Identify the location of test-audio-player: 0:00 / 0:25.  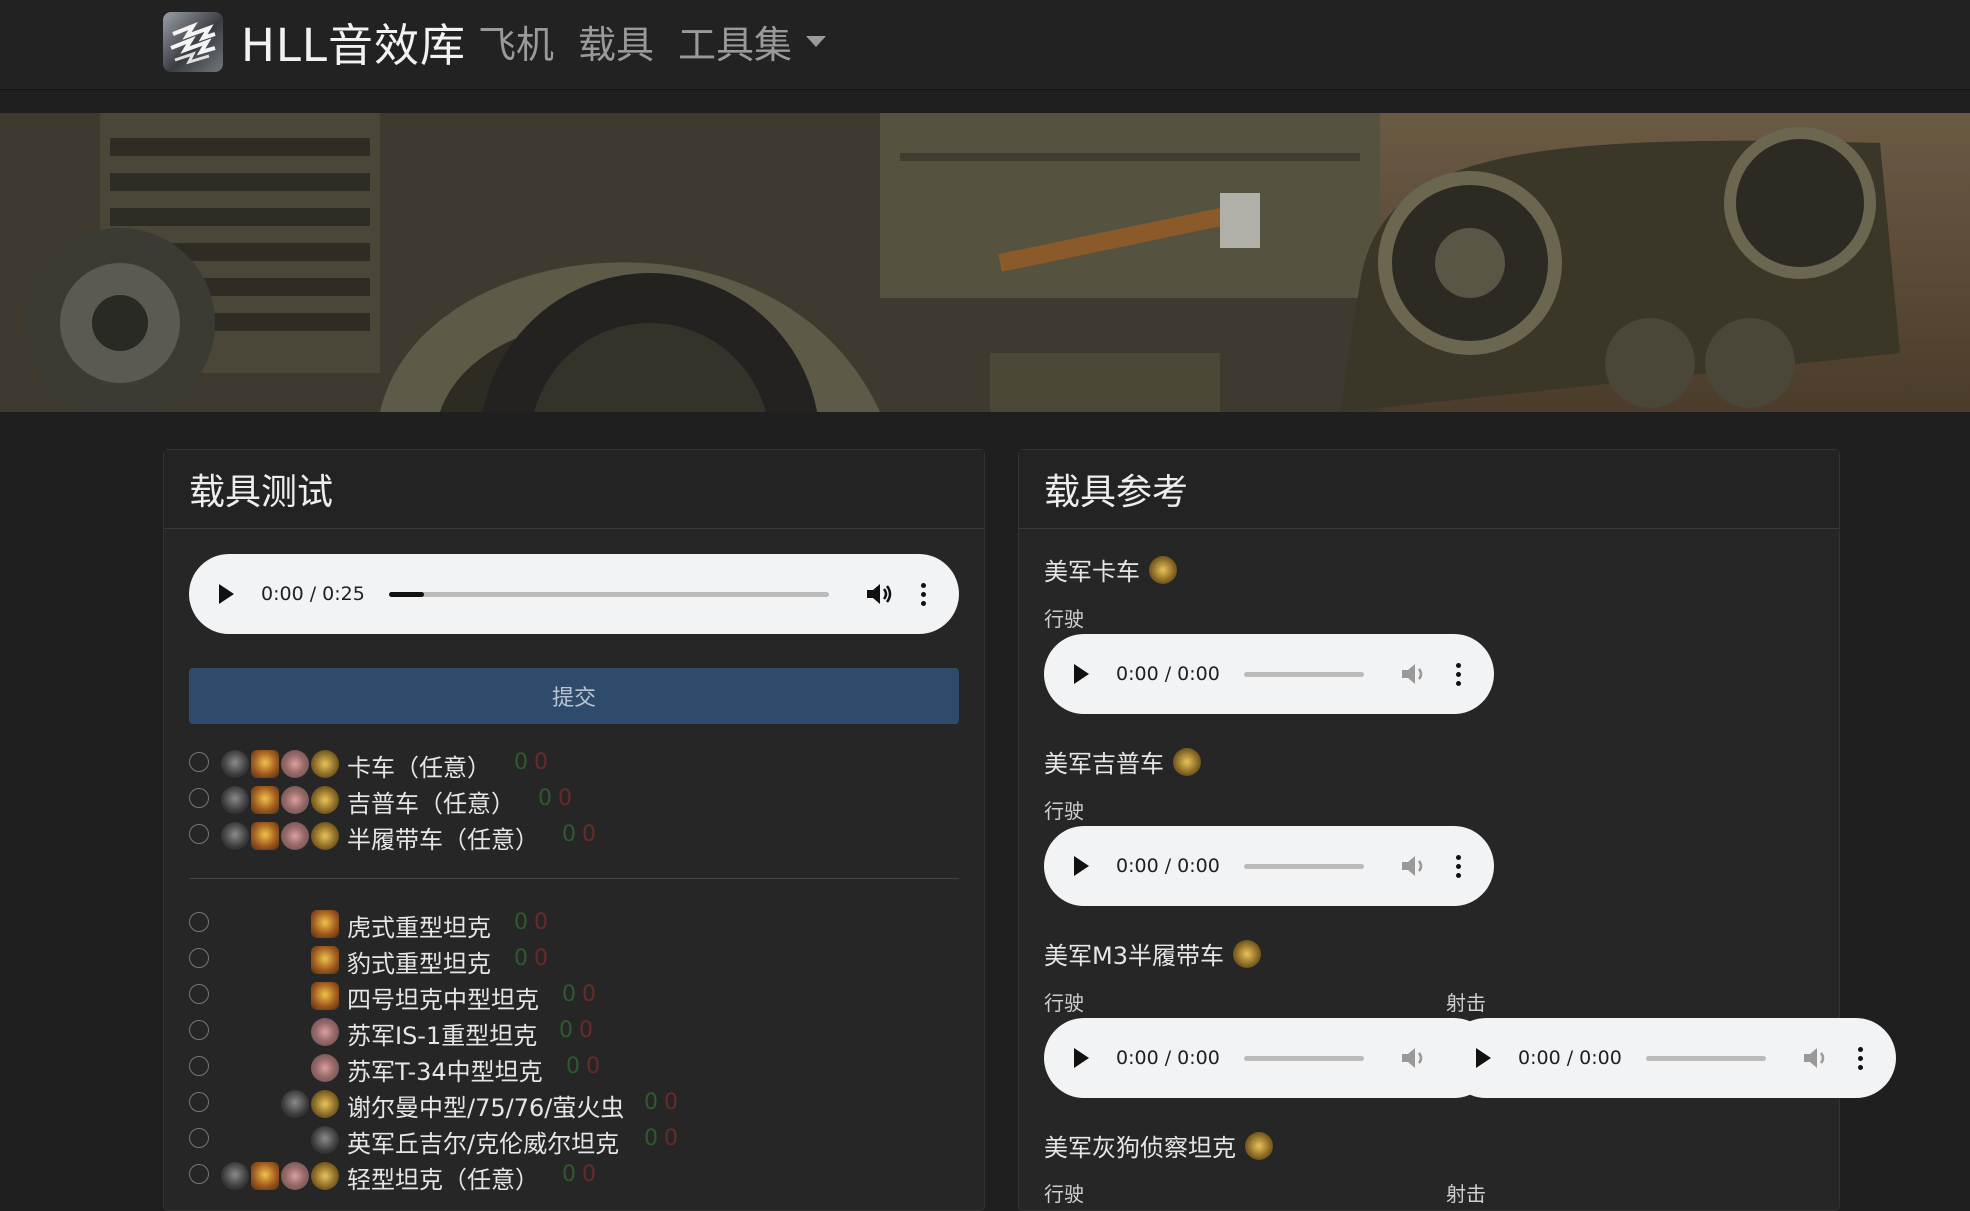
(574, 594).